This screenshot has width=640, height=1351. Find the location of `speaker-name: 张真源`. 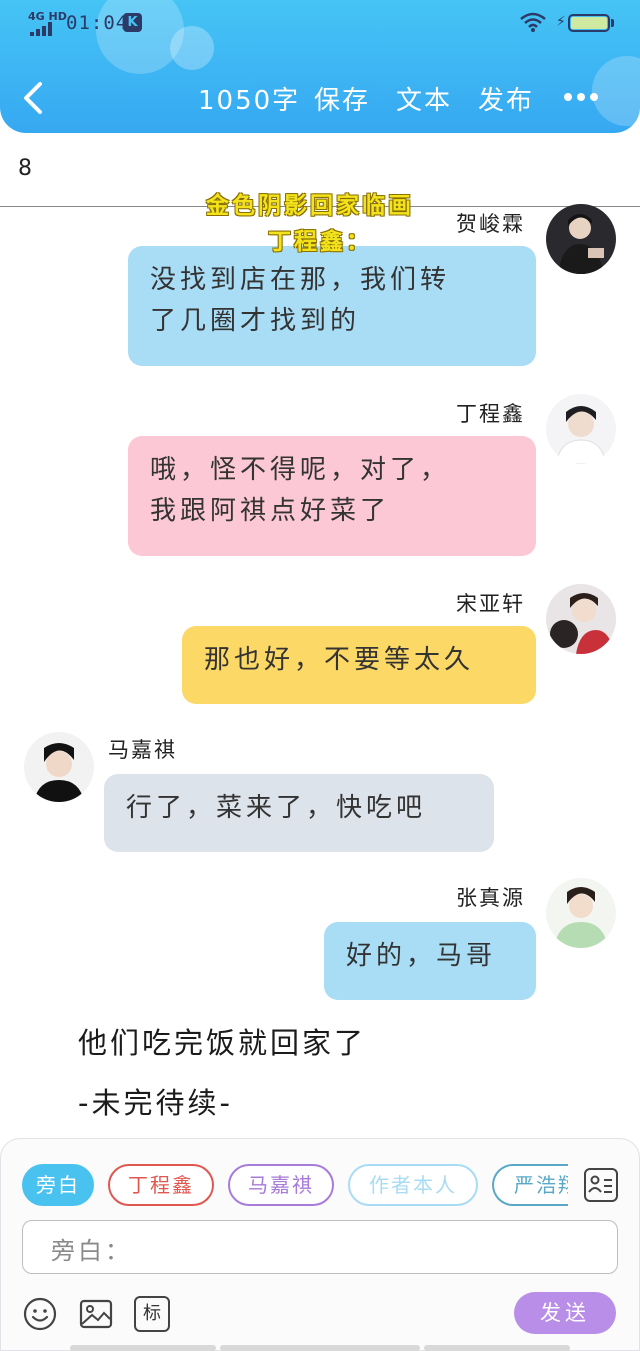

speaker-name: 张真源 is located at coordinates (490, 898).